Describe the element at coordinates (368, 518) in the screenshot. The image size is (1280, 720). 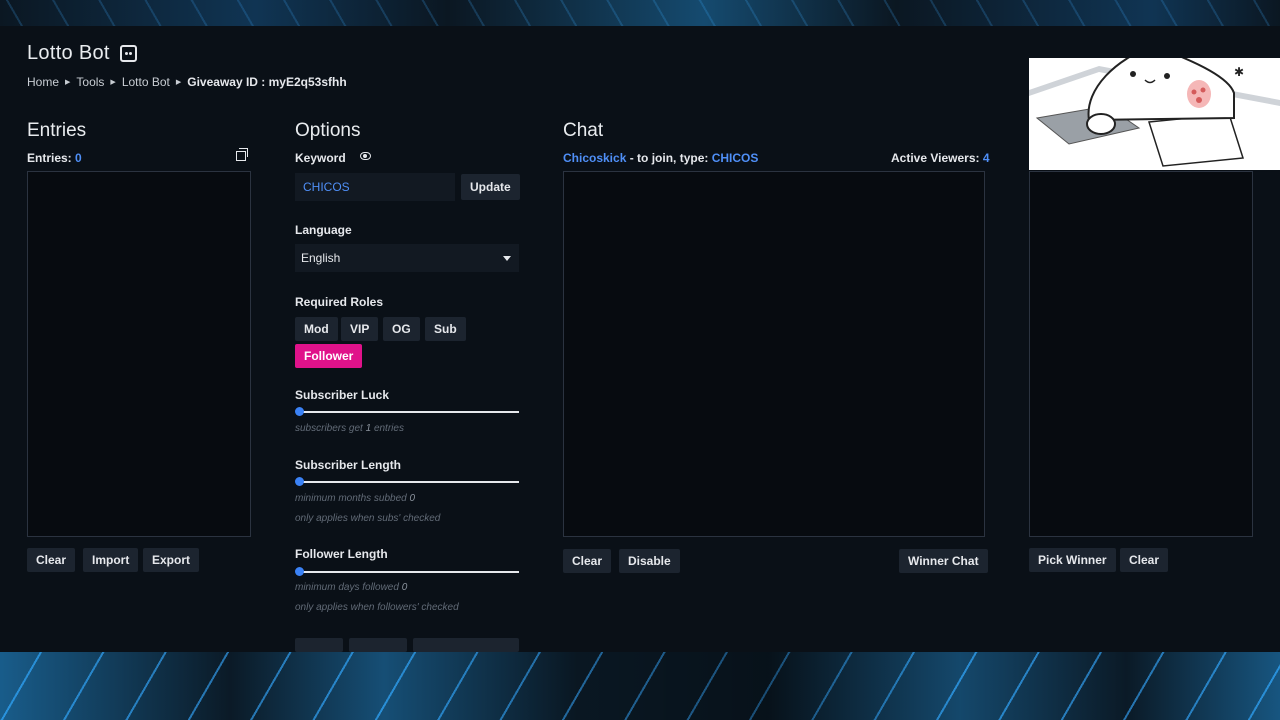
I see `subscriber-length-note: only applies when subs' checked` at that location.